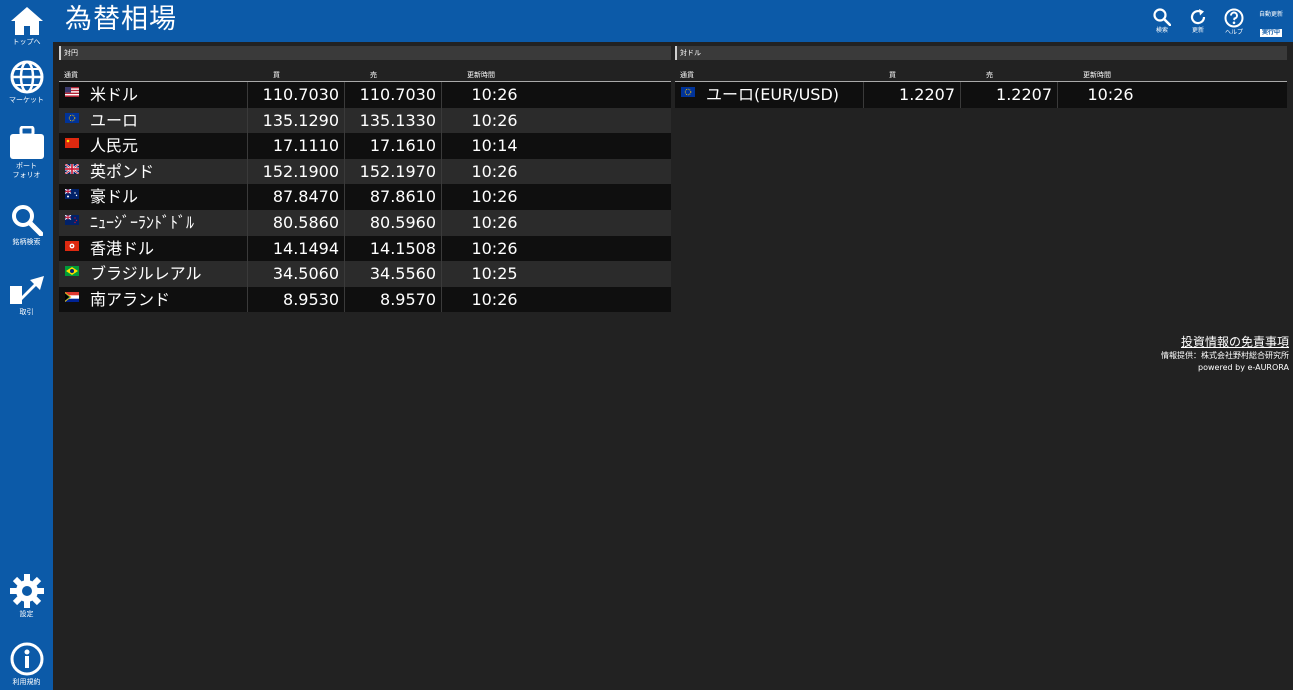 Image resolution: width=1293 pixels, height=690 pixels. Describe the element at coordinates (402, 222) in the screenshot. I see `sell-rate: 80.5960` at that location.